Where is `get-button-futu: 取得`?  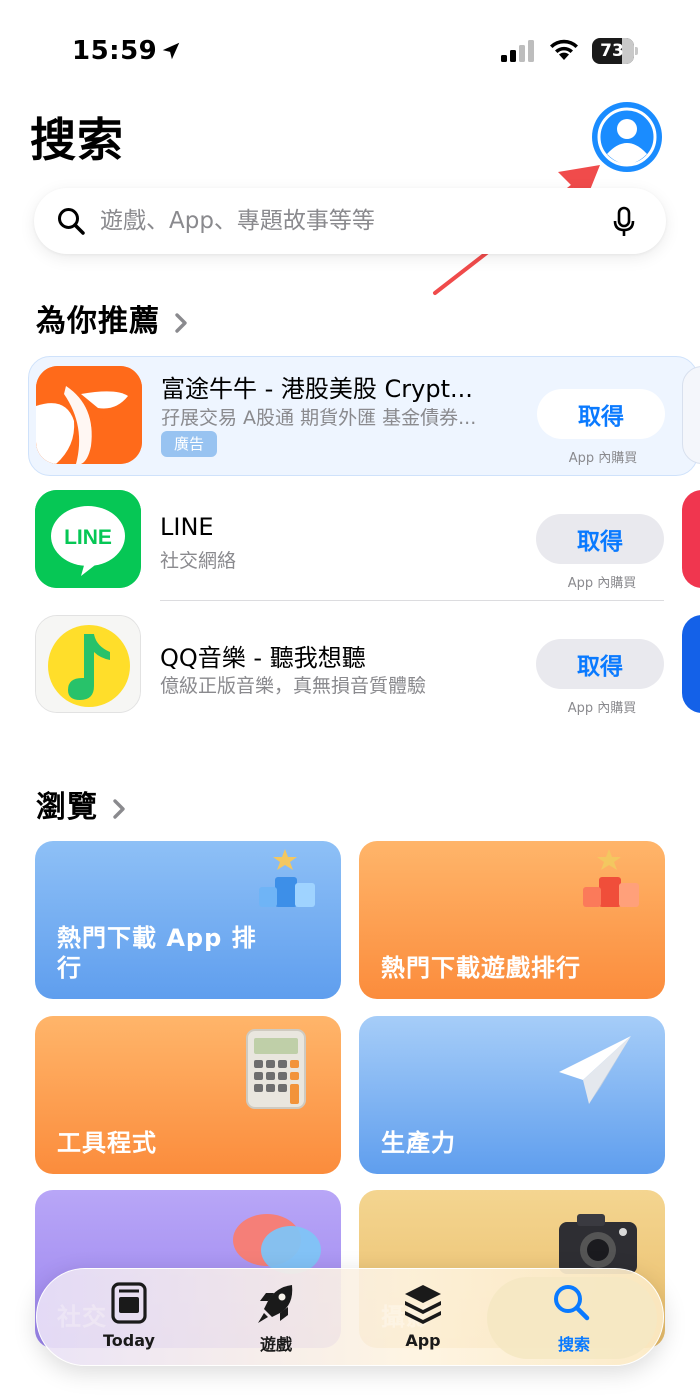
get-button-futu: 取得 is located at coordinates (601, 414).